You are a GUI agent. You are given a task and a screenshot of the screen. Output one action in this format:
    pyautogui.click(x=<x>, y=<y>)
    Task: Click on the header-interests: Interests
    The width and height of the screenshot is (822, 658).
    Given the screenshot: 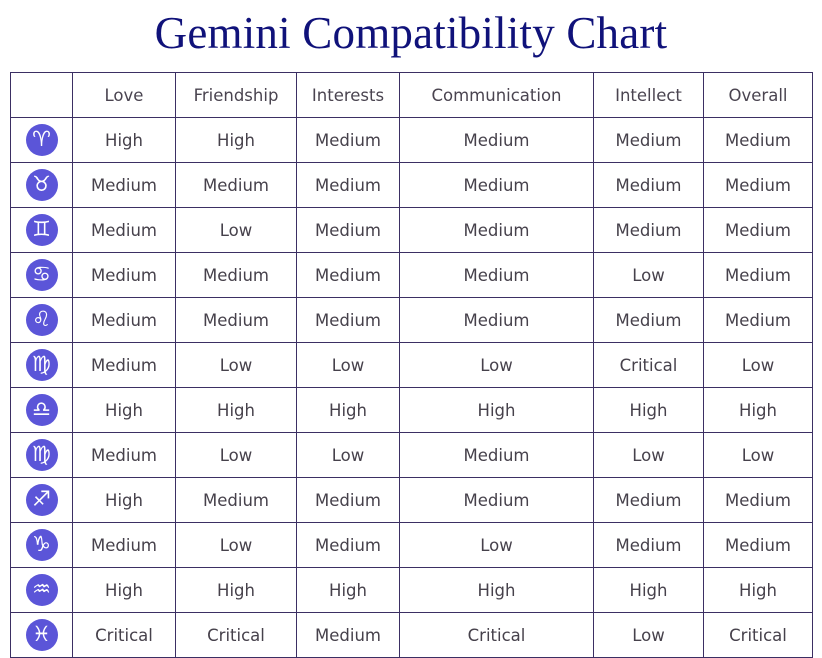 What is the action you would take?
    pyautogui.click(x=348, y=95)
    